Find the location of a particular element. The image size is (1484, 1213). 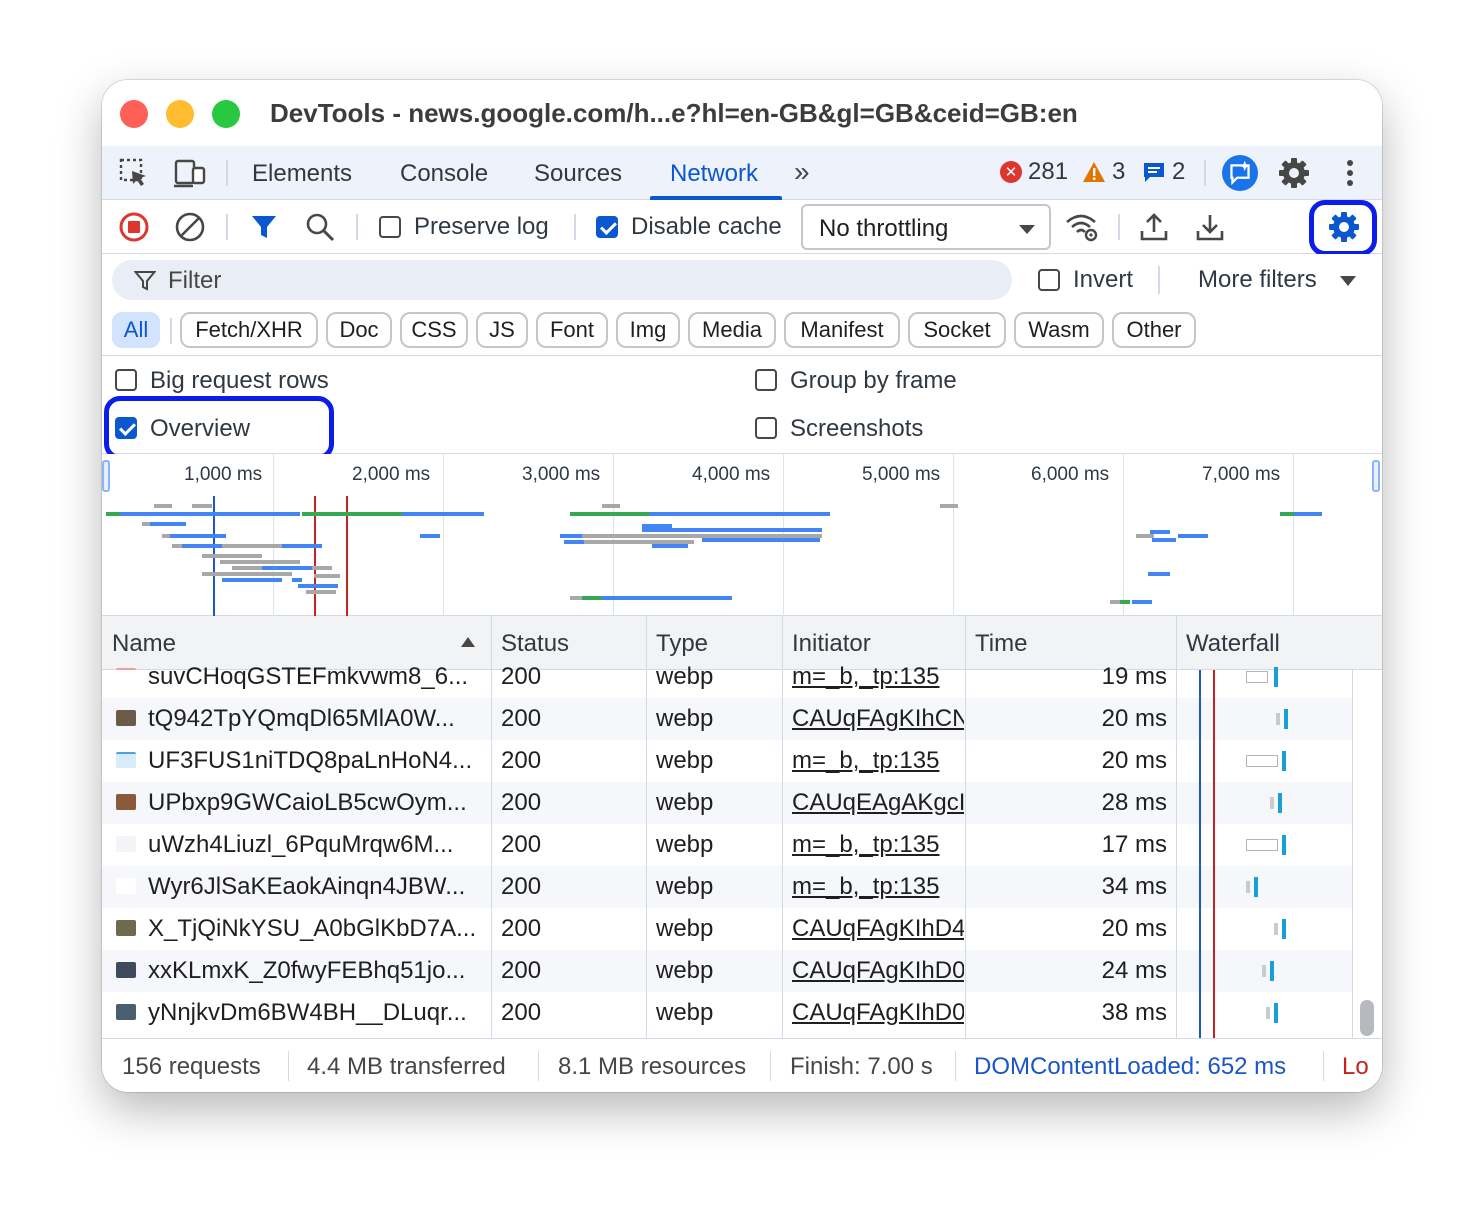

big-request-rows-label: Big request rows is located at coordinates (239, 381).